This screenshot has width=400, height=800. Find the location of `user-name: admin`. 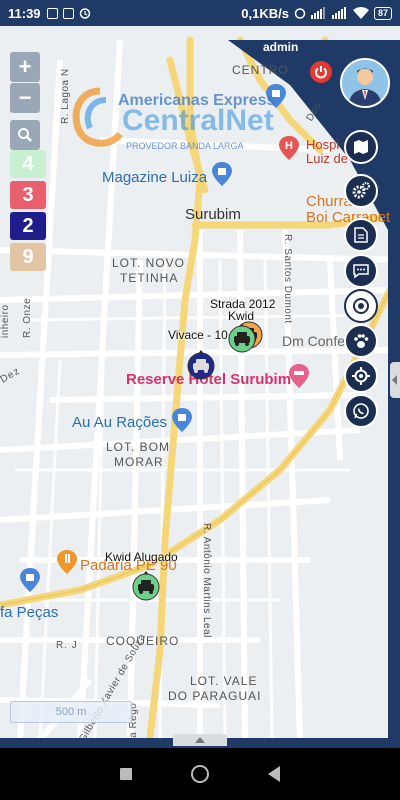

user-name: admin is located at coordinates (281, 47).